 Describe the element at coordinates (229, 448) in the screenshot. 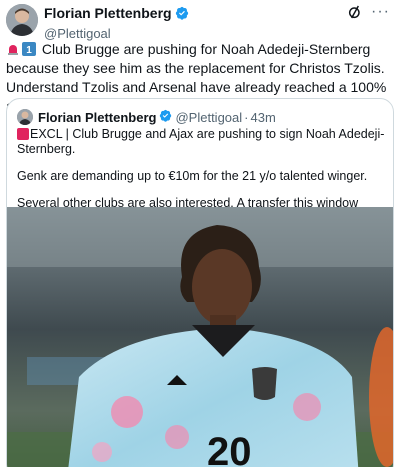

I see `jersey-number: 20` at that location.